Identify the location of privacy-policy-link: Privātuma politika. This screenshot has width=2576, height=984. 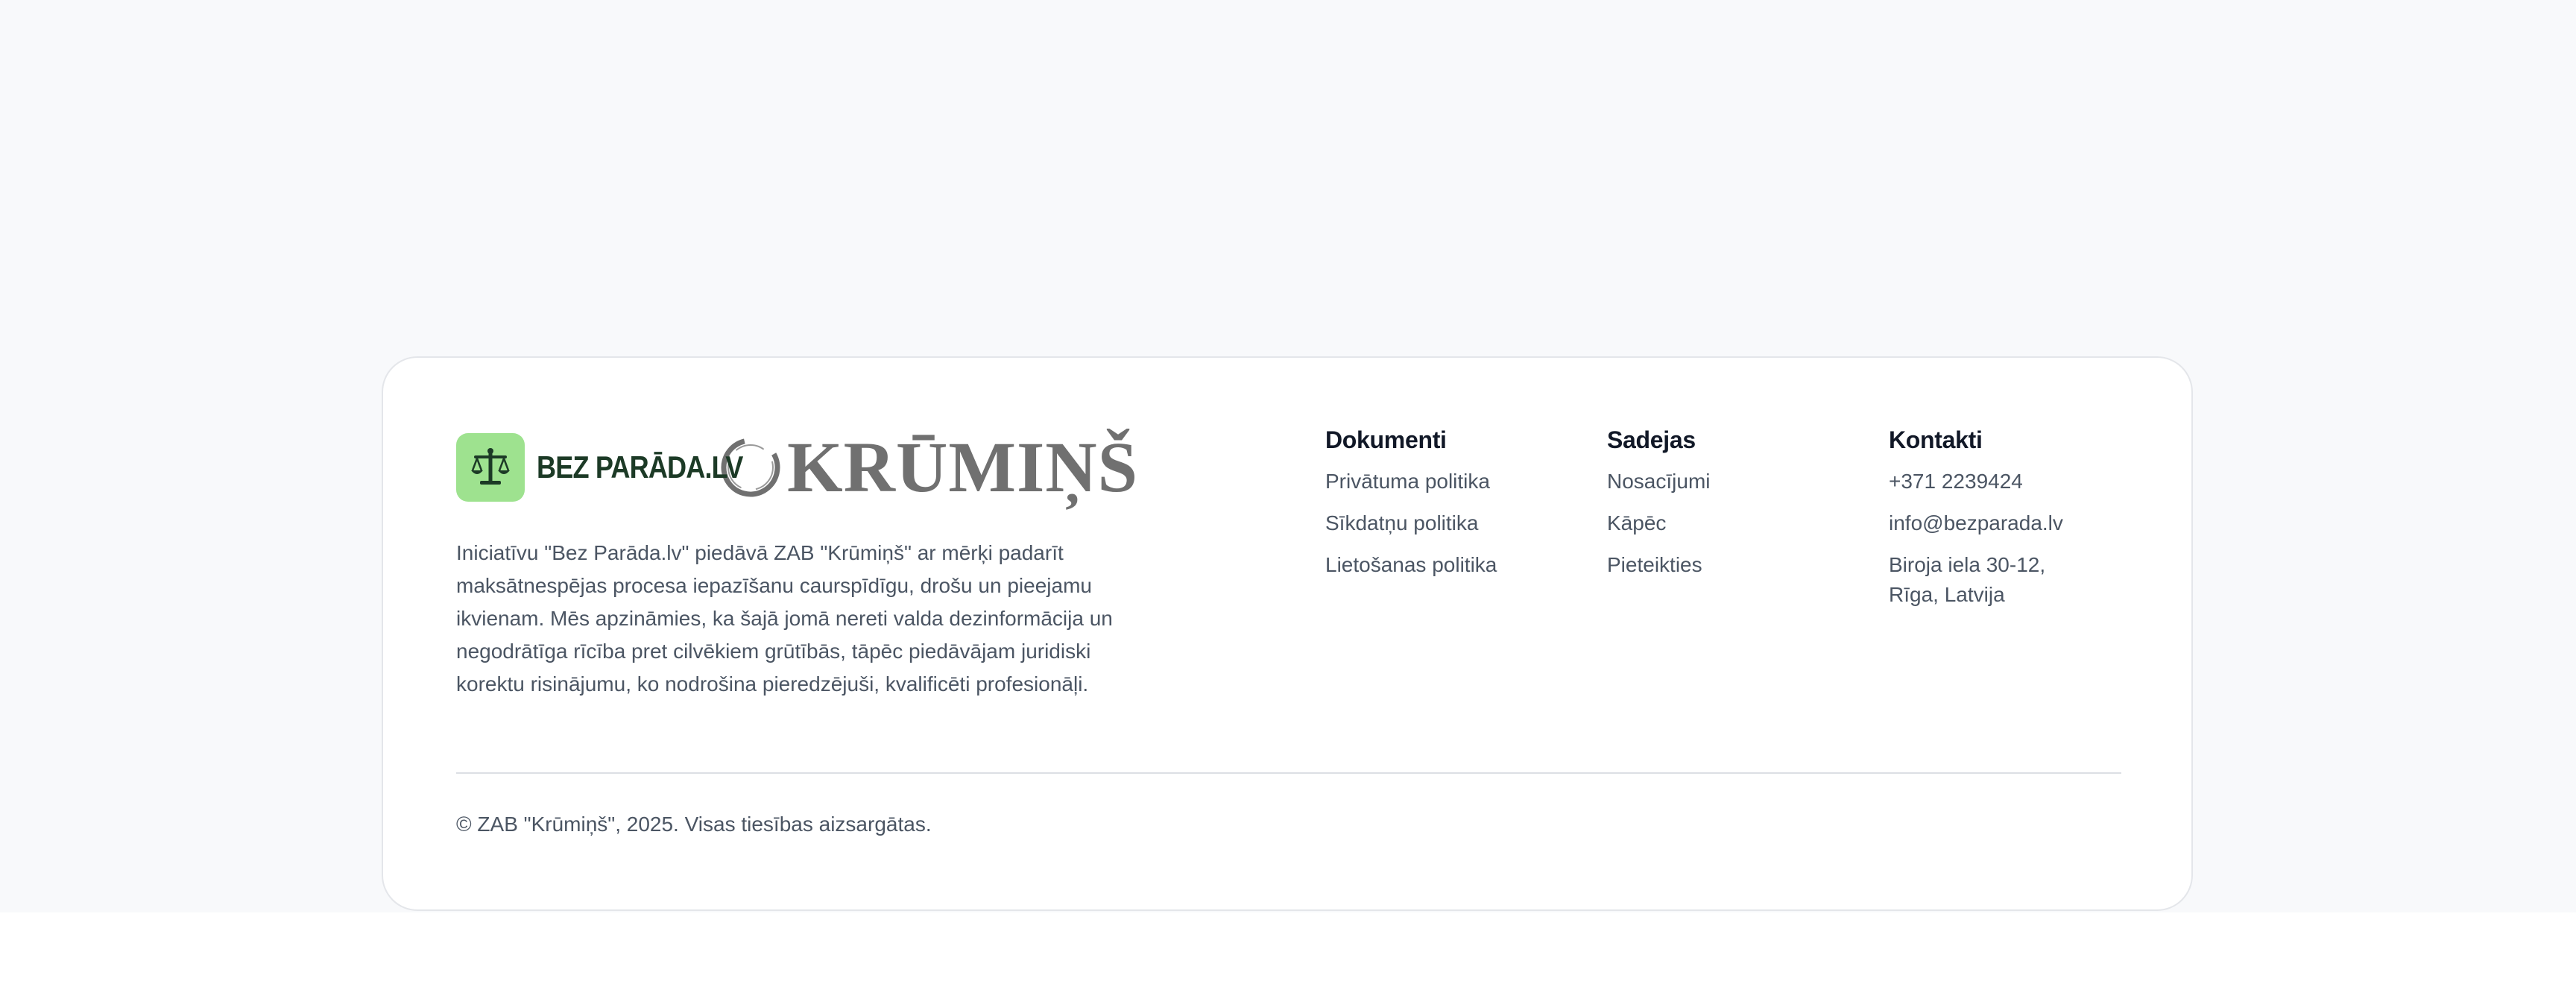
(1411, 482).